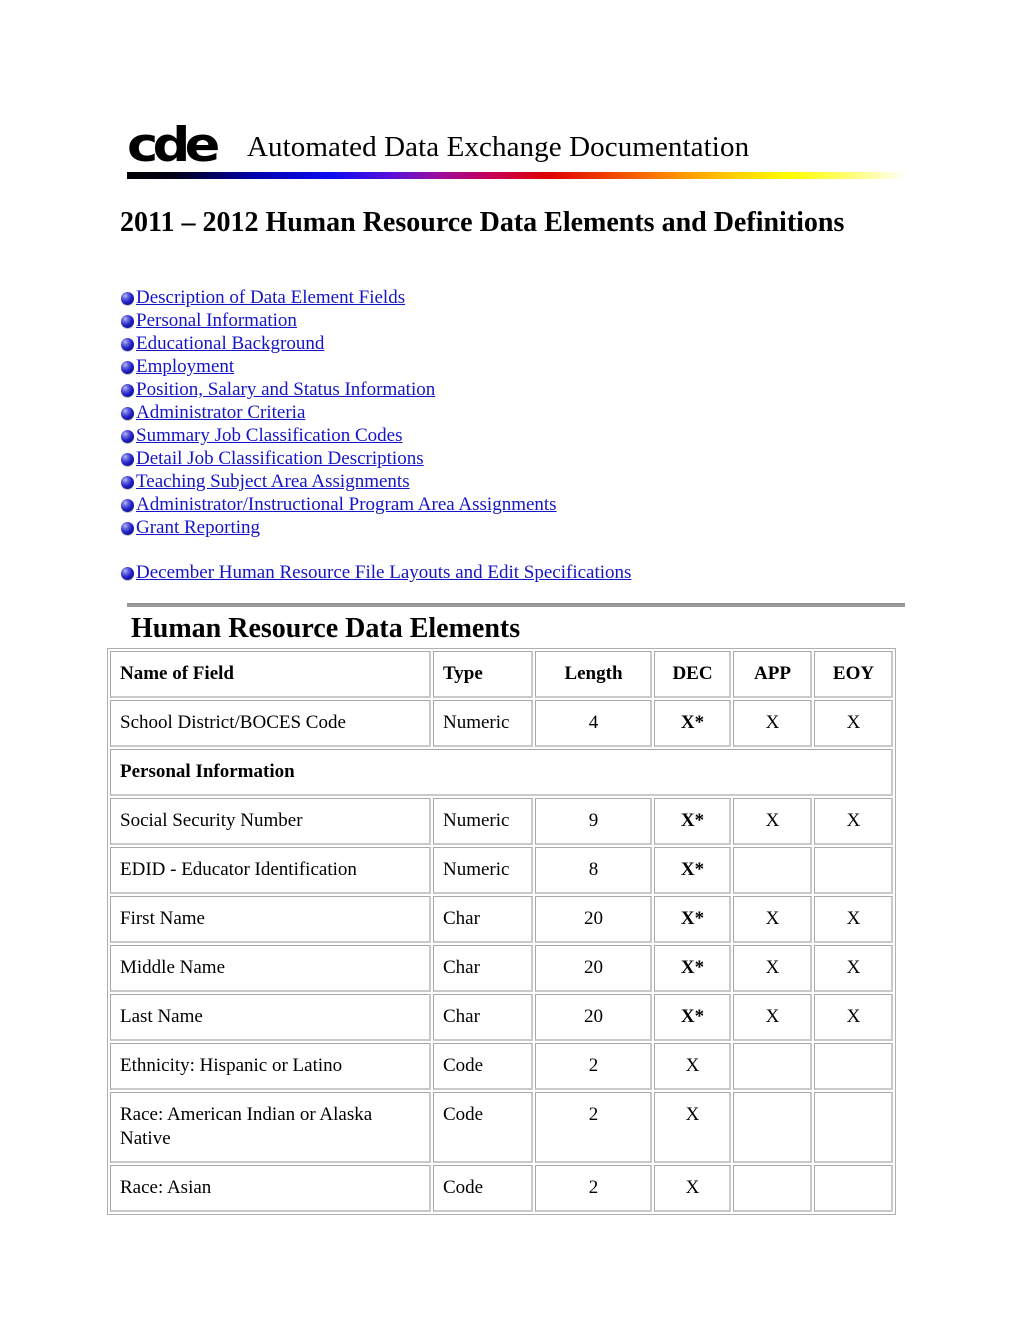  Describe the element at coordinates (270, 821) in the screenshot. I see `cell-name: Social Security Number` at that location.